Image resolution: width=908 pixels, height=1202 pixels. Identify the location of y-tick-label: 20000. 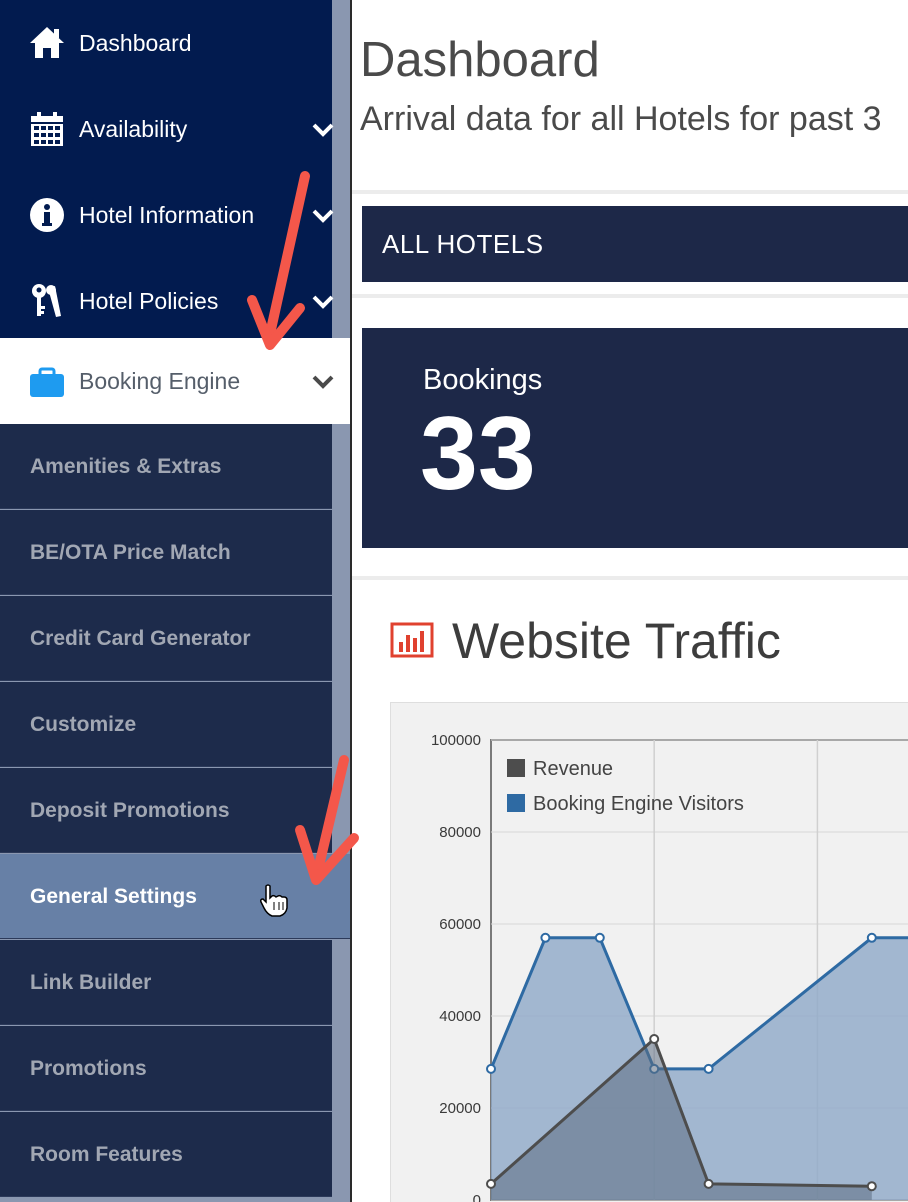
(460, 1108).